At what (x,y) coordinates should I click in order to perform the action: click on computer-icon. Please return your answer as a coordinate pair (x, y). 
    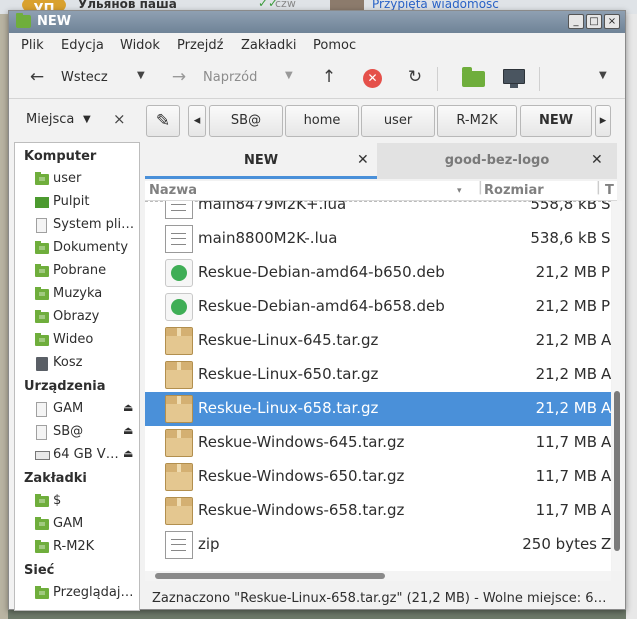
    Looking at the image, I should click on (514, 76).